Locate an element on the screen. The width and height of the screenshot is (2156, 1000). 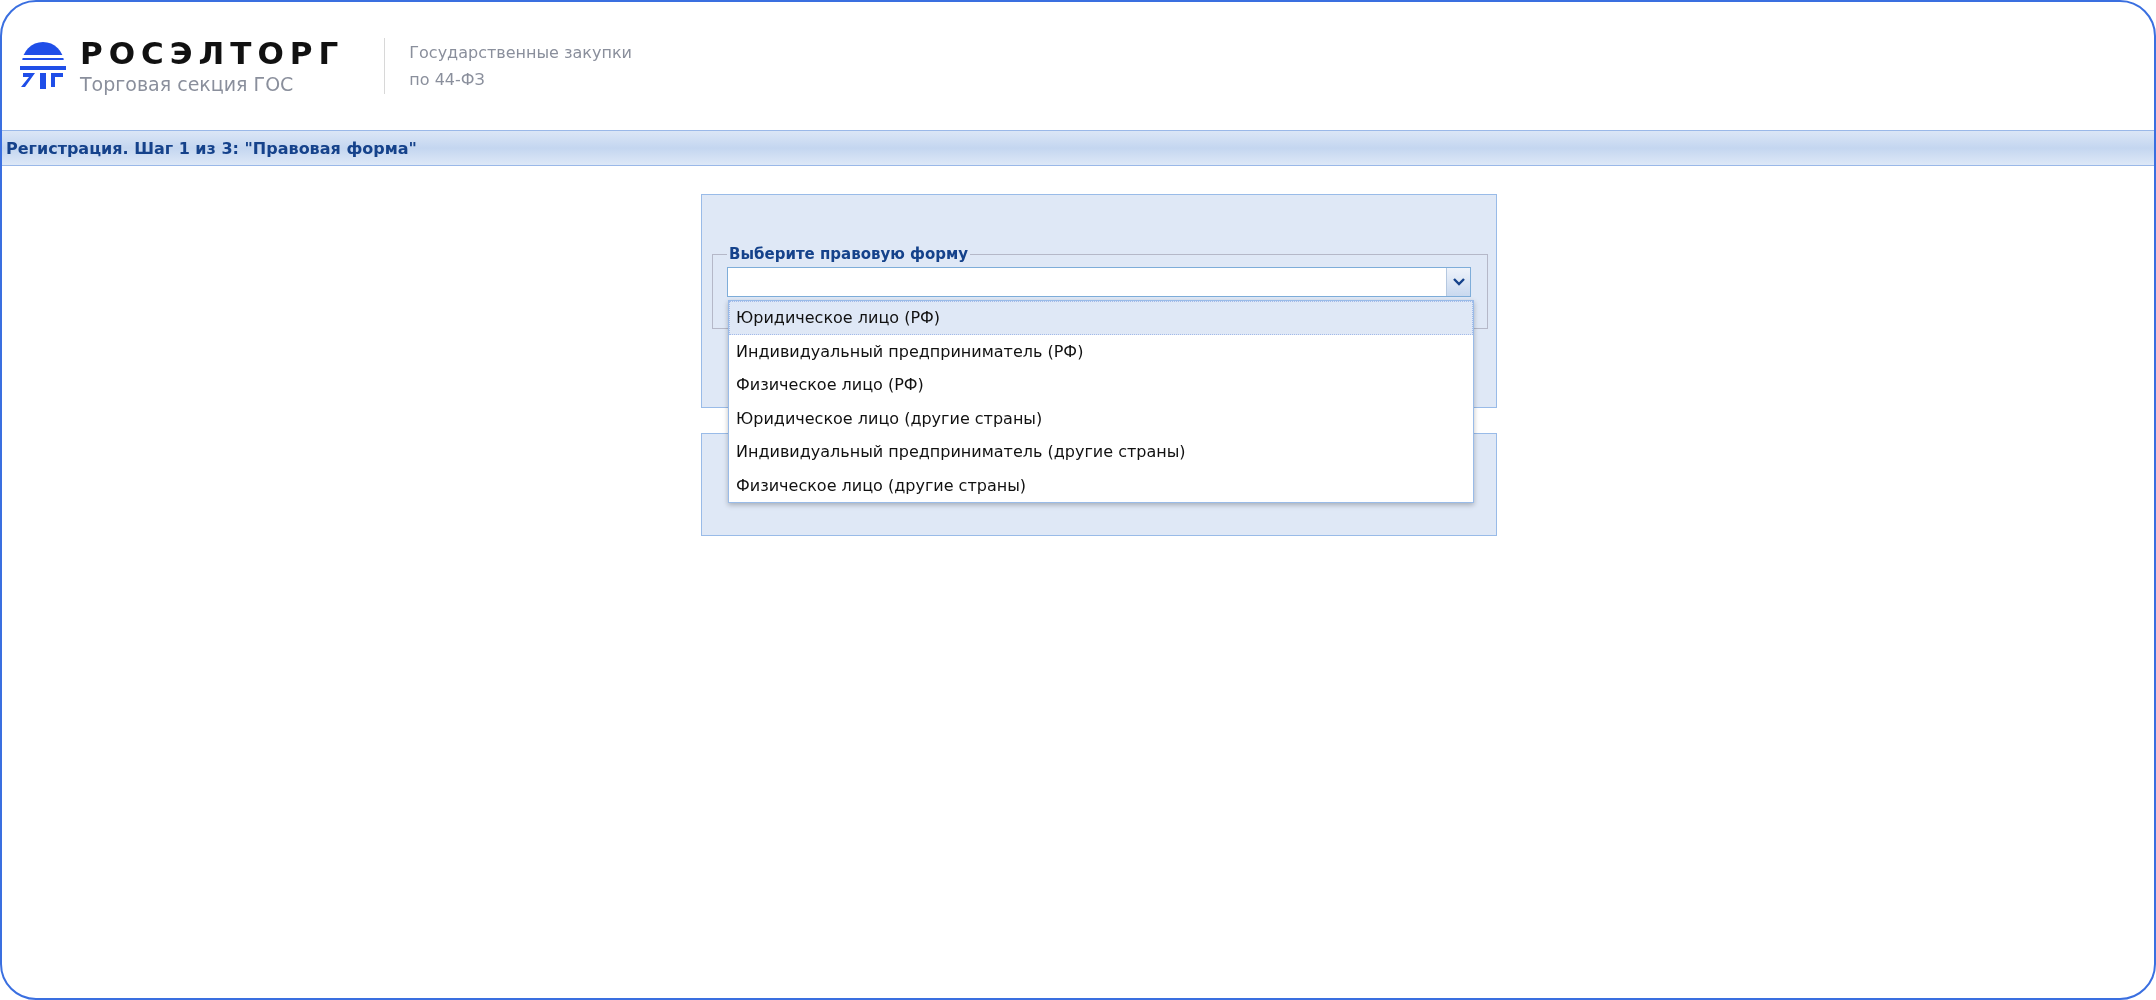
page-title-bar: Регистрация. Шаг 1 из 3: "Правовая форма" is located at coordinates (1078, 148).